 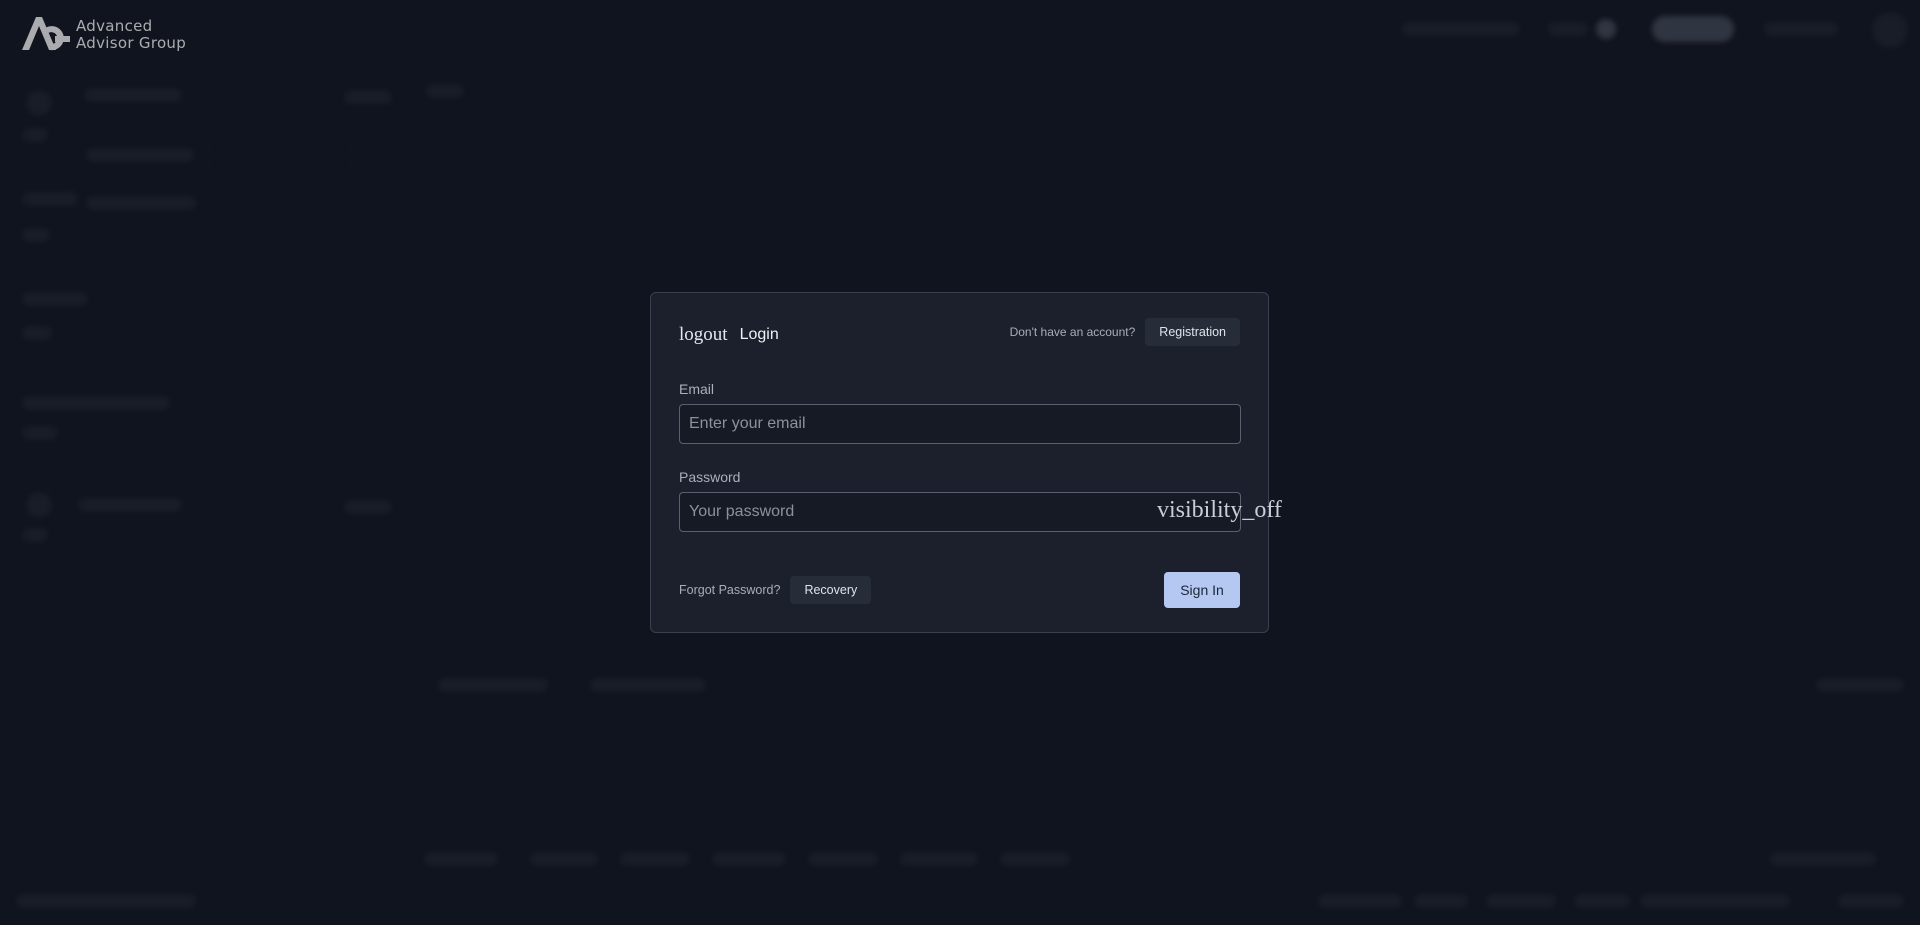 I want to click on forgot-password-row: Forgot Password? Recovery, so click(x=775, y=590).